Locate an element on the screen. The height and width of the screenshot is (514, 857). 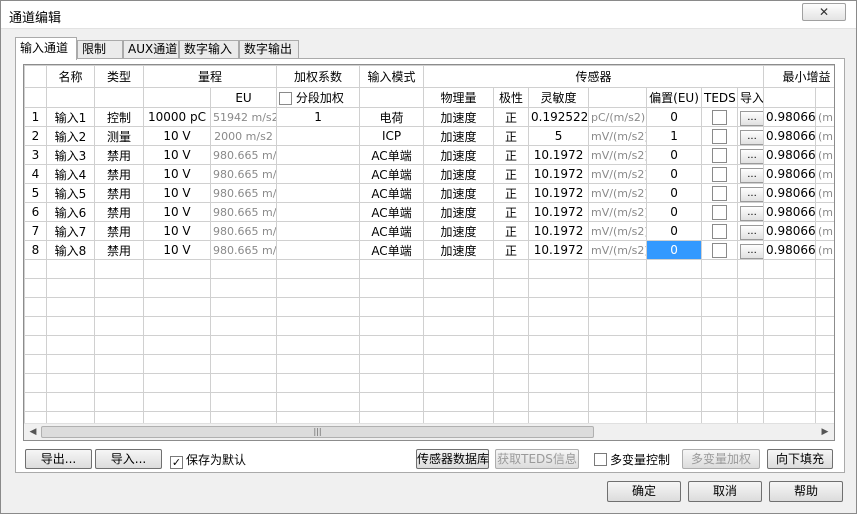
cell-sensitivity: 0.192522 is located at coordinates (559, 117).